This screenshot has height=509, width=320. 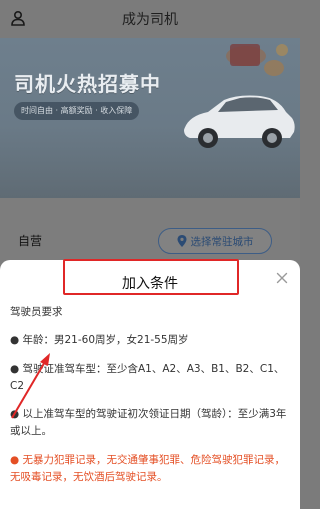 What do you see at coordinates (147, 377) in the screenshot?
I see `requirement-item: ● 驾驶证准驾车型：至少含A1、A2、A3、B1、B2、C1、C2` at bounding box center [147, 377].